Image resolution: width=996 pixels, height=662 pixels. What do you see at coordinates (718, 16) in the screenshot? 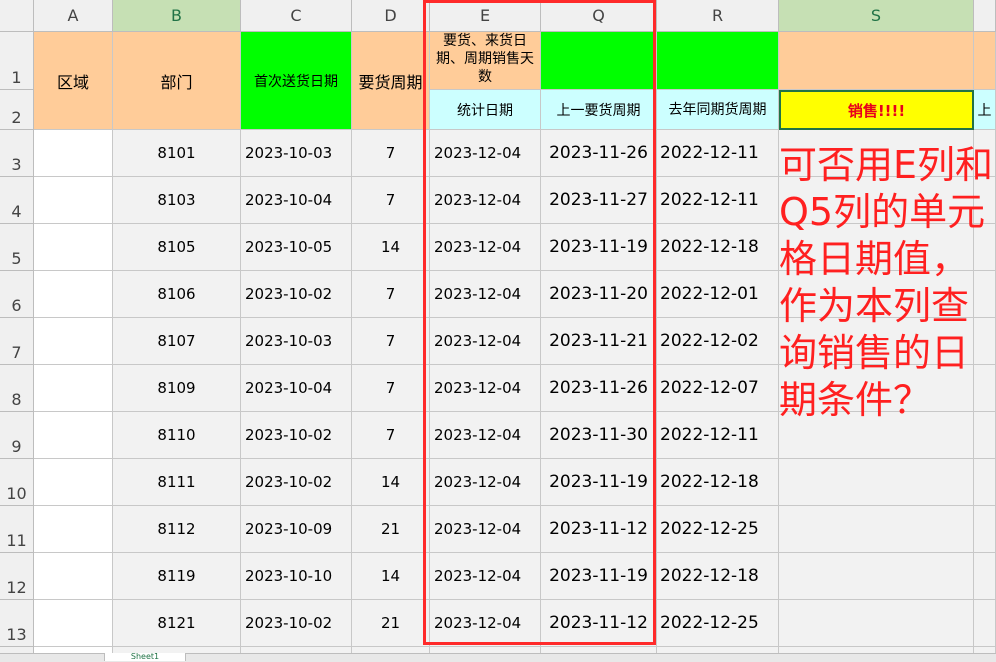
I see `column-header-r: R` at bounding box center [718, 16].